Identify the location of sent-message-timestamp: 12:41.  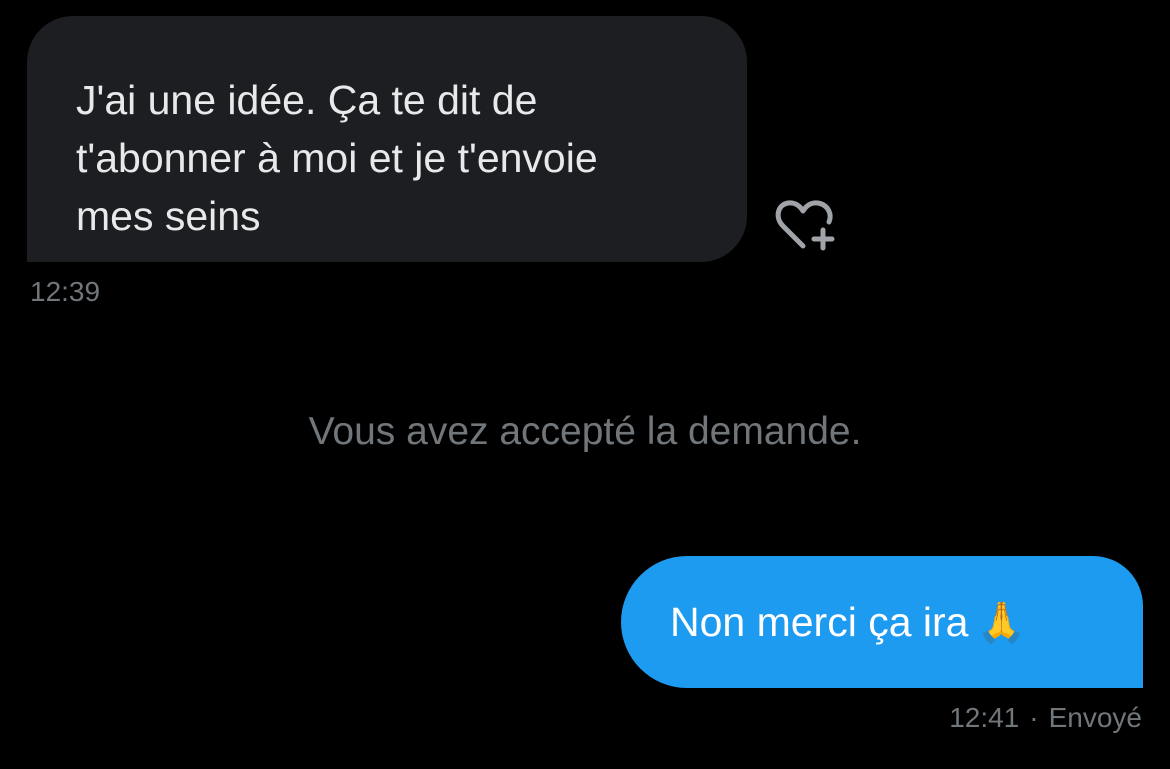
(984, 717).